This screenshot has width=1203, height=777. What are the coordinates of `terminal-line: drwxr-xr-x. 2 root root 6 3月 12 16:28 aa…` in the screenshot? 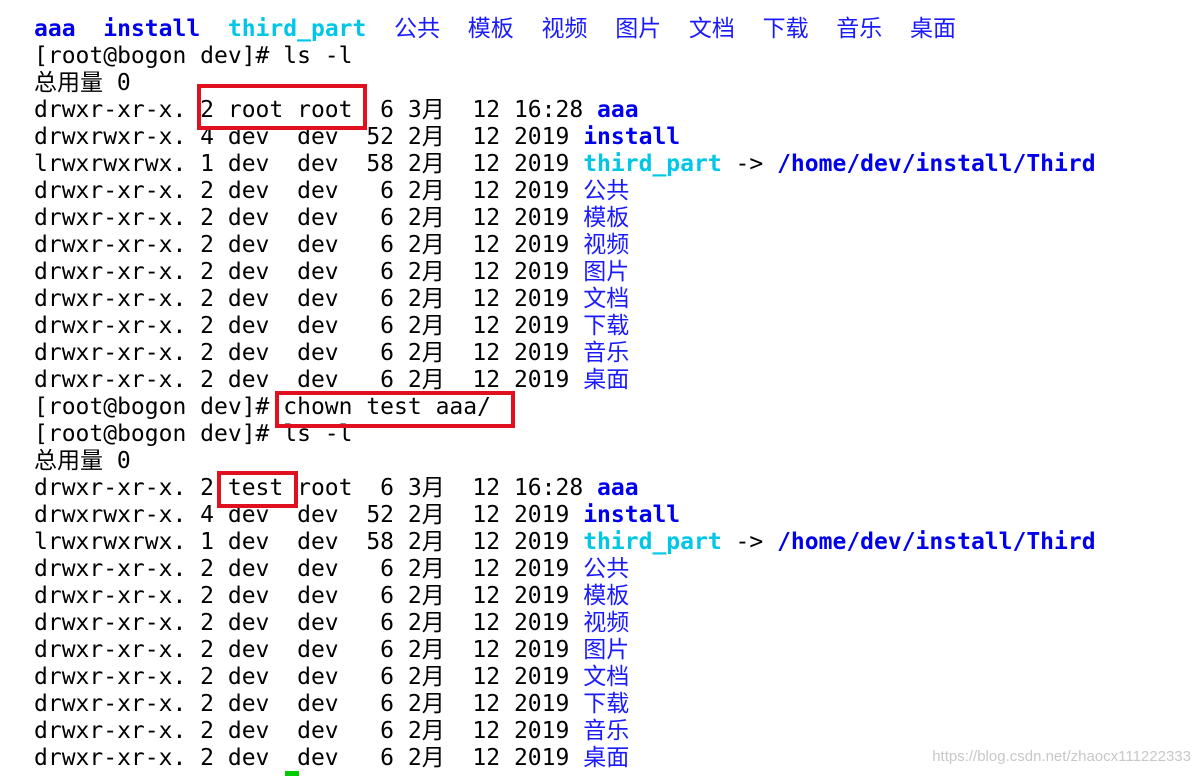 It's located at (336, 110).